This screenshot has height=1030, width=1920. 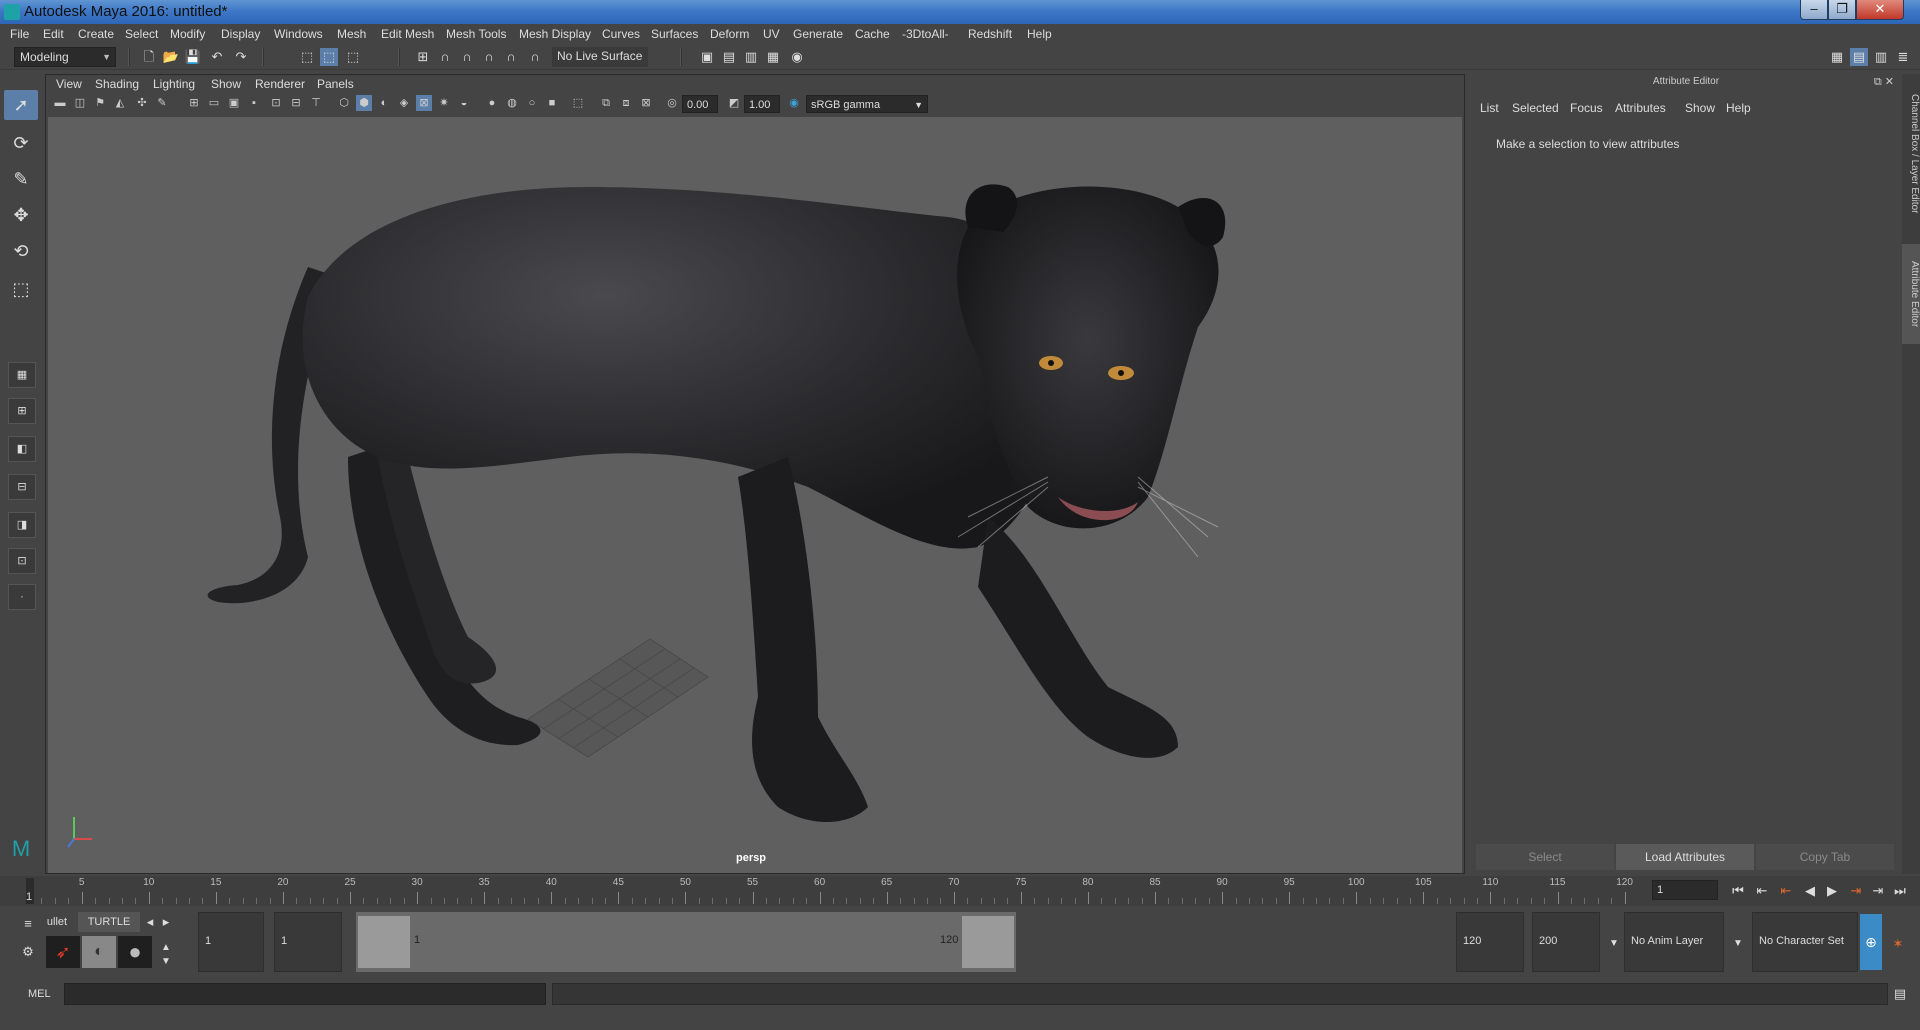 What do you see at coordinates (21, 179) in the screenshot?
I see `paint-select-tool-icon: ✎` at bounding box center [21, 179].